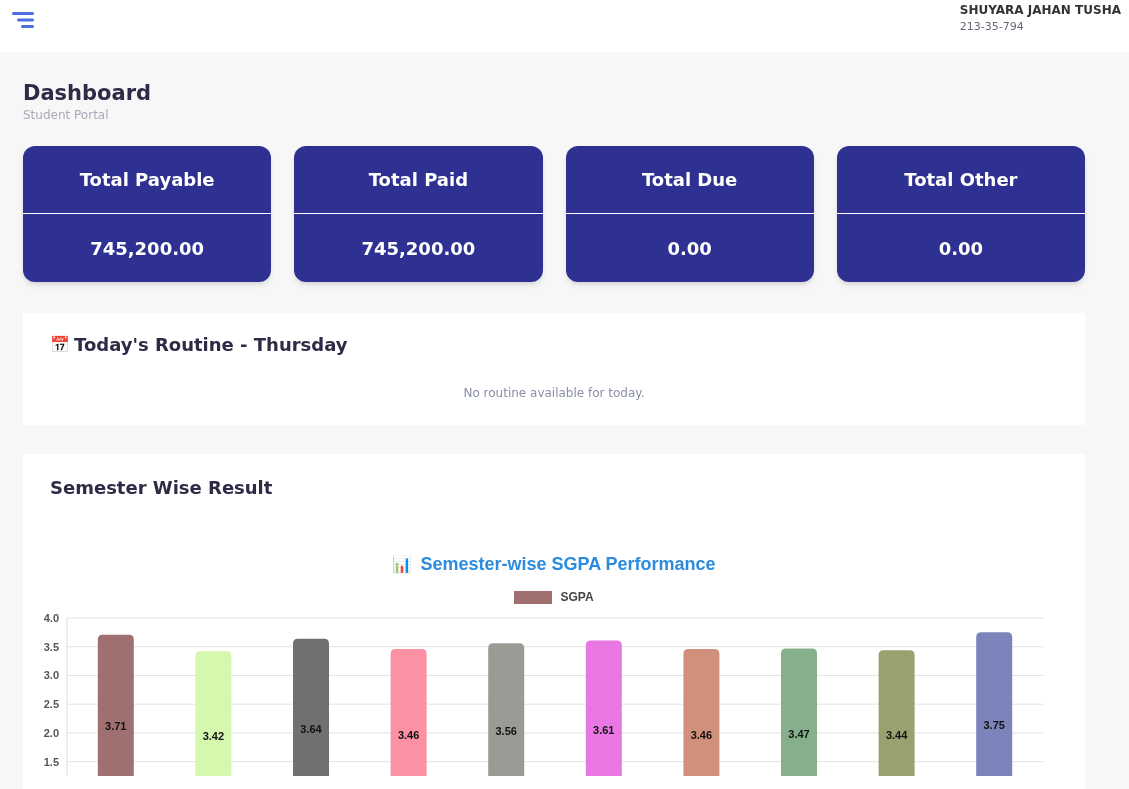  What do you see at coordinates (1040, 10) in the screenshot?
I see `user-name: SHUYARA JAHAN TUSHA` at bounding box center [1040, 10].